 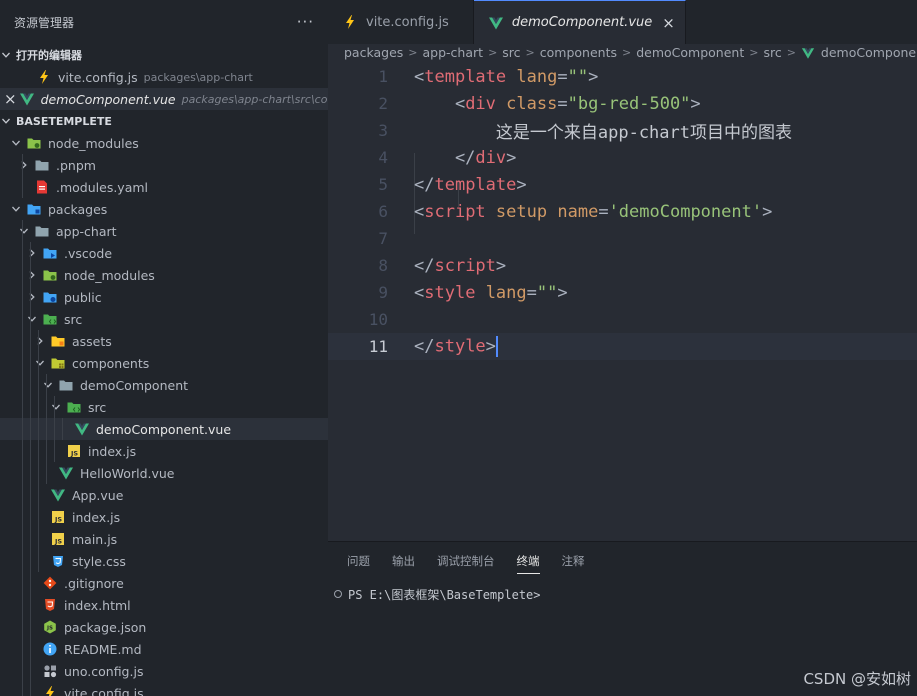 What do you see at coordinates (164, 583) in the screenshot?
I see `tree-item: .gitignore` at bounding box center [164, 583].